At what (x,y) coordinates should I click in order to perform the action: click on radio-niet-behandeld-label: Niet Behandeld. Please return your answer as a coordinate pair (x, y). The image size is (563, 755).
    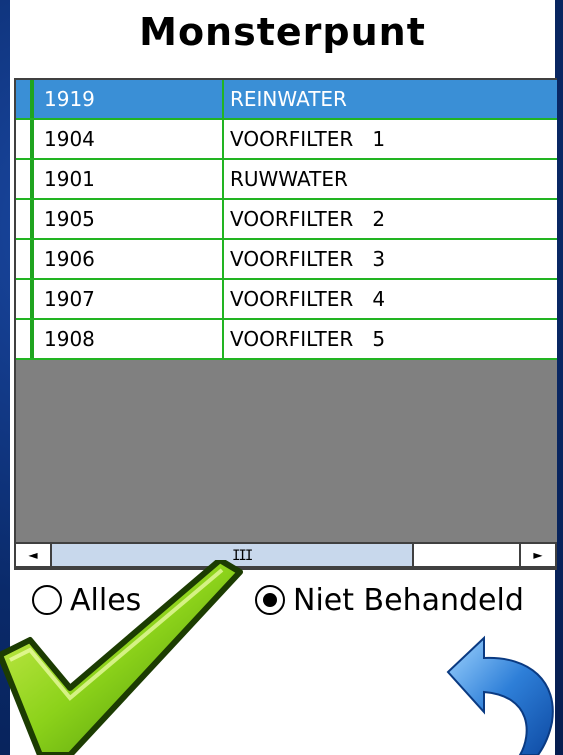
    Looking at the image, I should click on (408, 600).